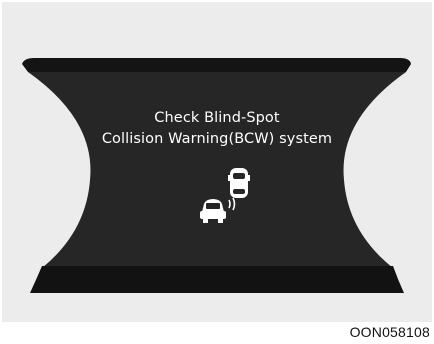  What do you see at coordinates (389, 332) in the screenshot?
I see `figure-code: OON058108` at bounding box center [389, 332].